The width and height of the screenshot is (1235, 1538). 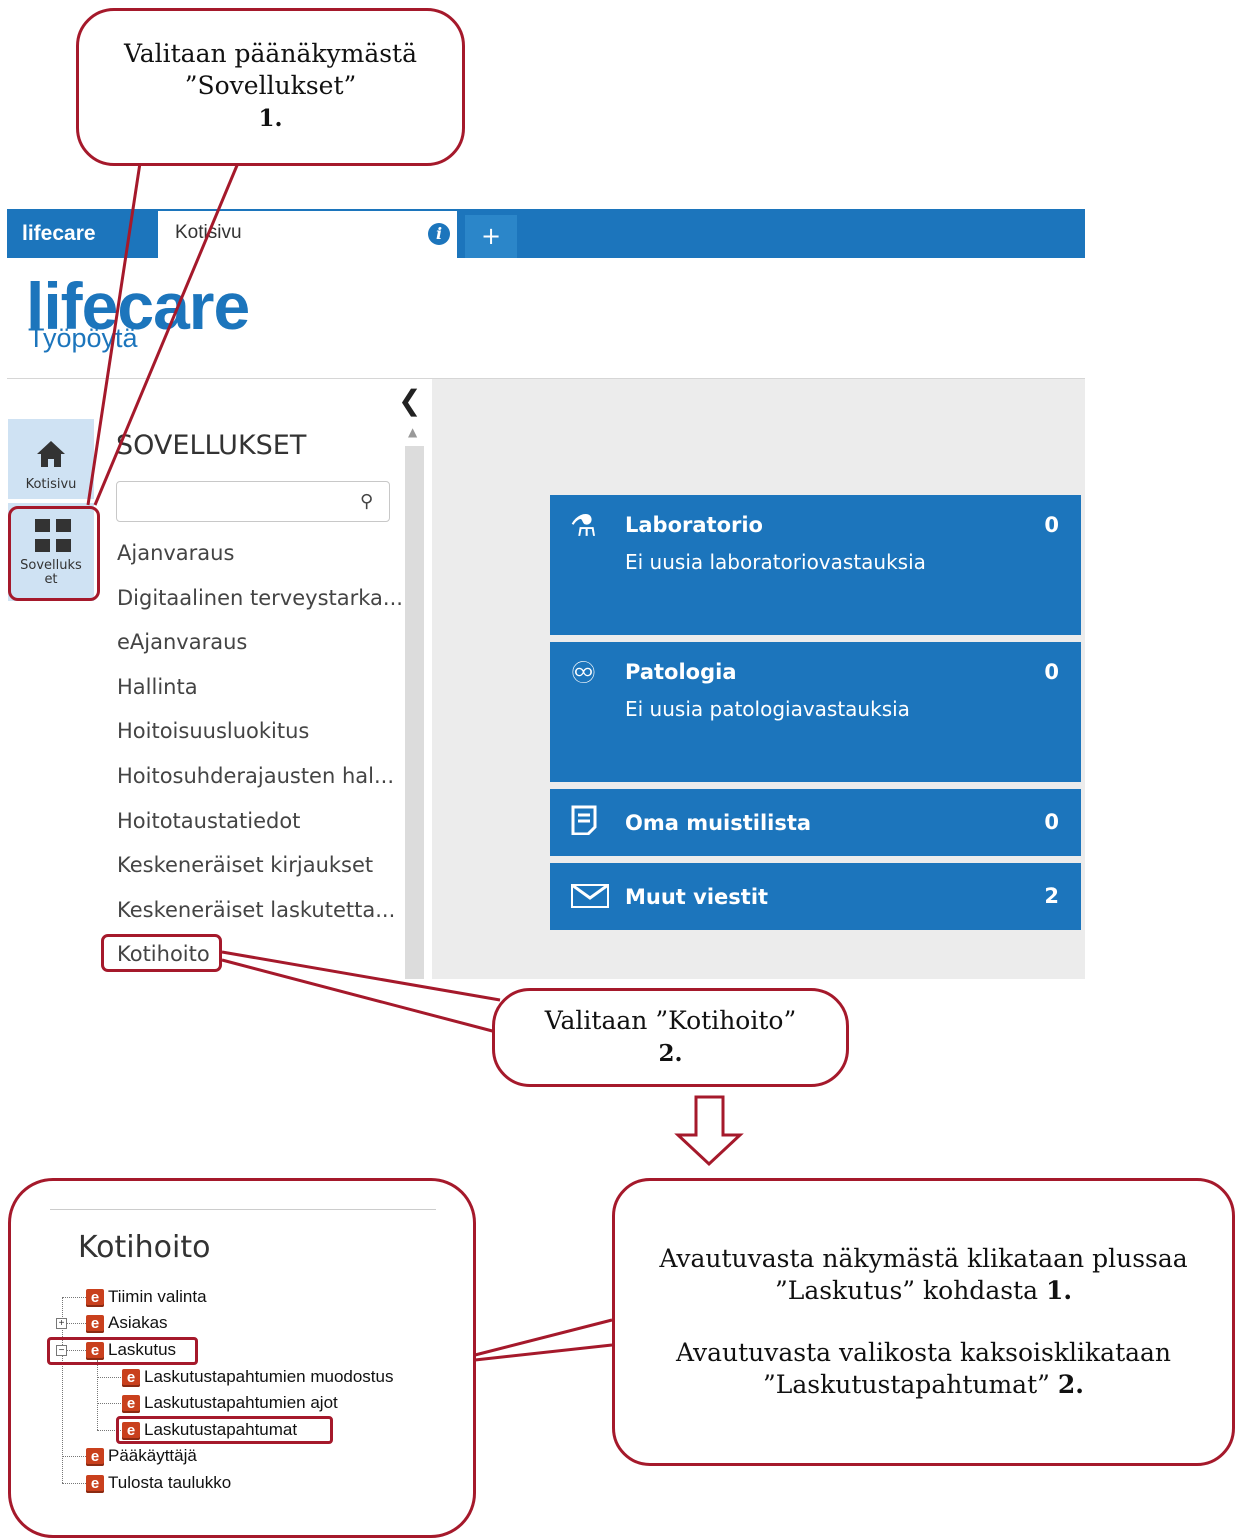 I want to click on callout-text: Avautuvasta näkymästä klikataan plussaa, so click(x=923, y=1258).